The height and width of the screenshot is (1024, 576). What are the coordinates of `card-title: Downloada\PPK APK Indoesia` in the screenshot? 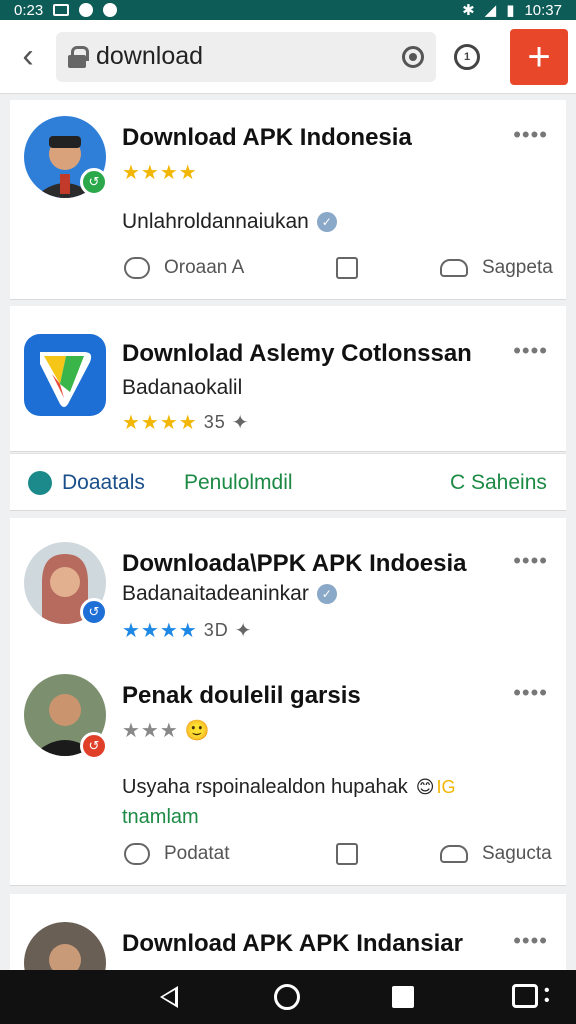 It's located at (294, 564).